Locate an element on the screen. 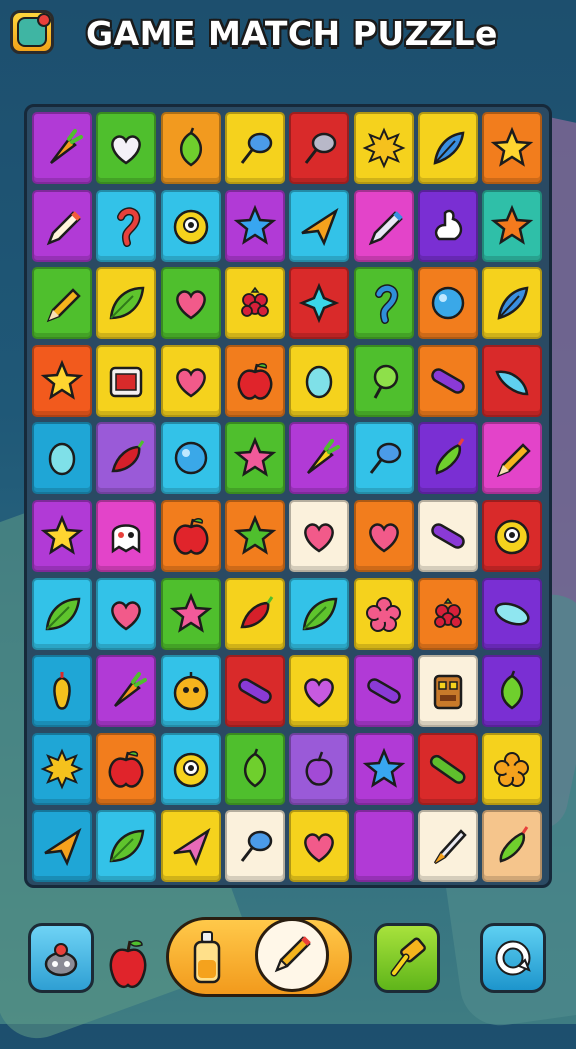  tv-box-icon is located at coordinates (126, 382).